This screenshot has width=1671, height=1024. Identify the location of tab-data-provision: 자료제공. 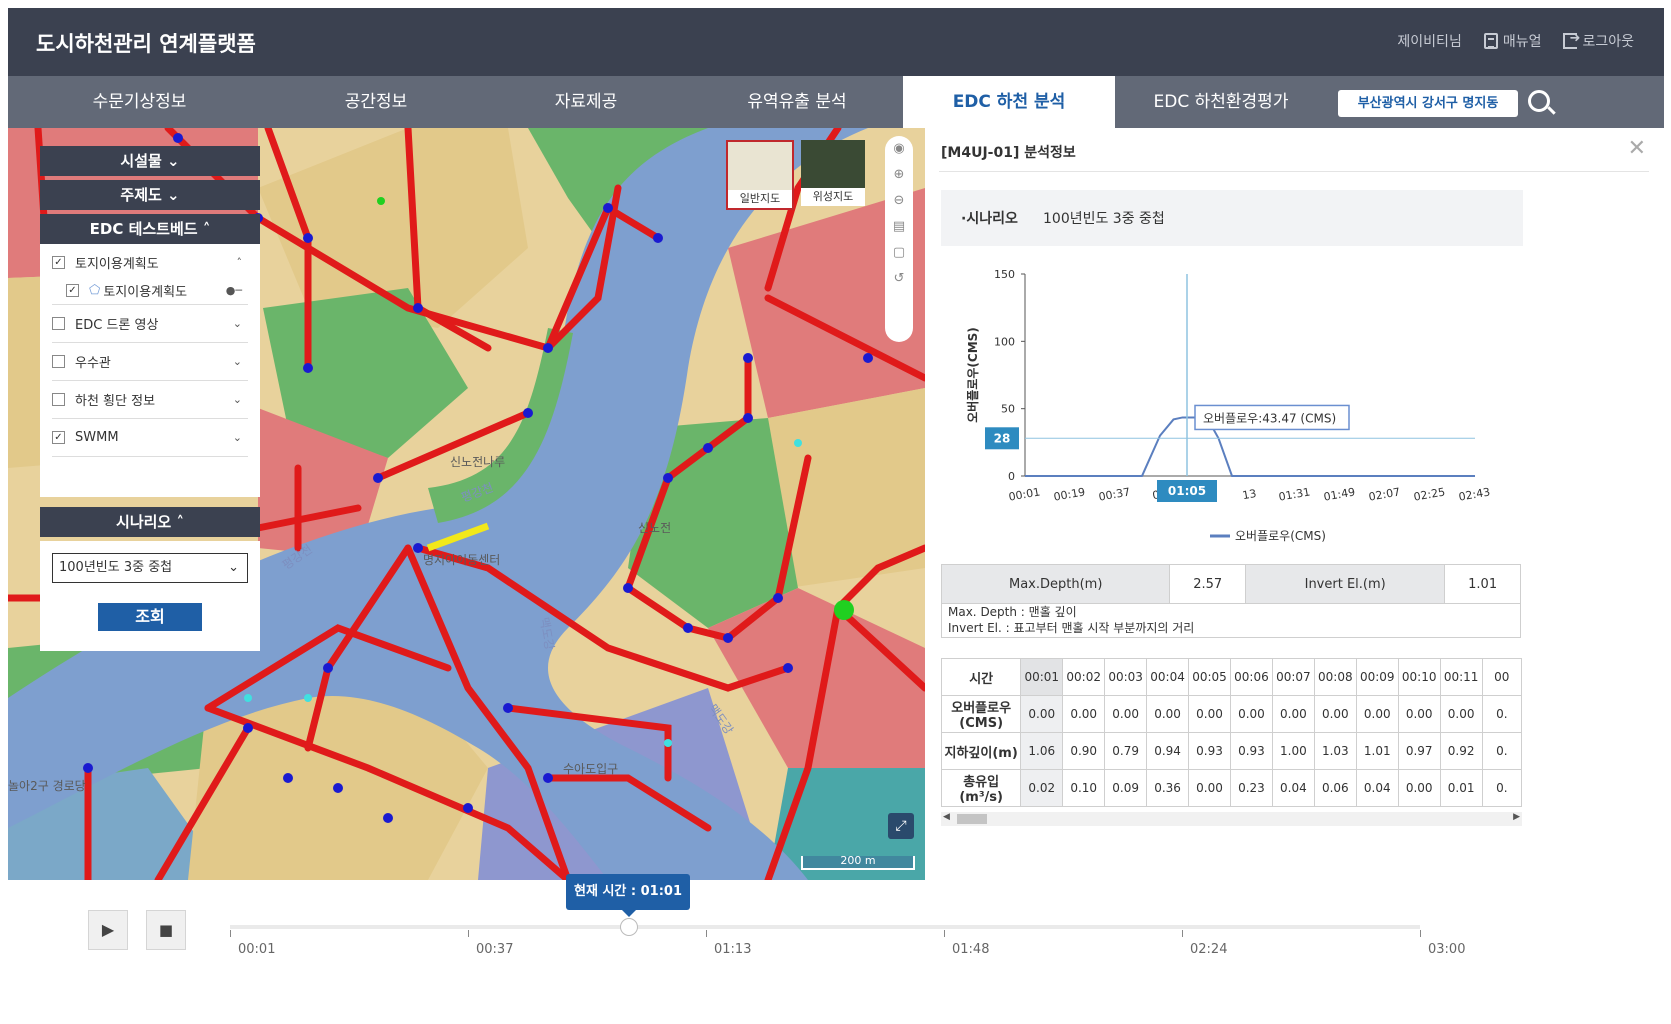
(586, 102).